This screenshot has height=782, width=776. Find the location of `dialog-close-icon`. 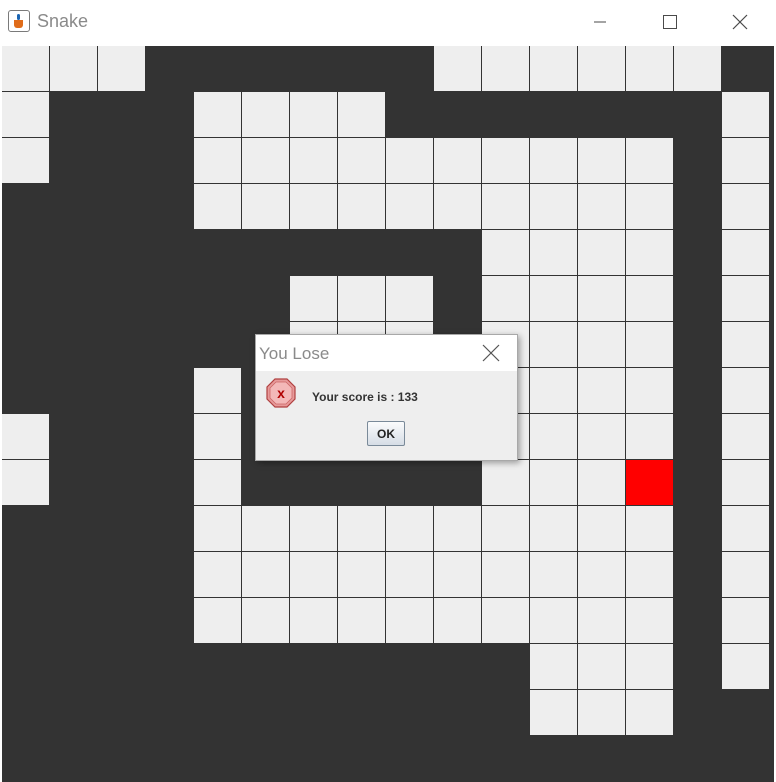

dialog-close-icon is located at coordinates (491, 353).